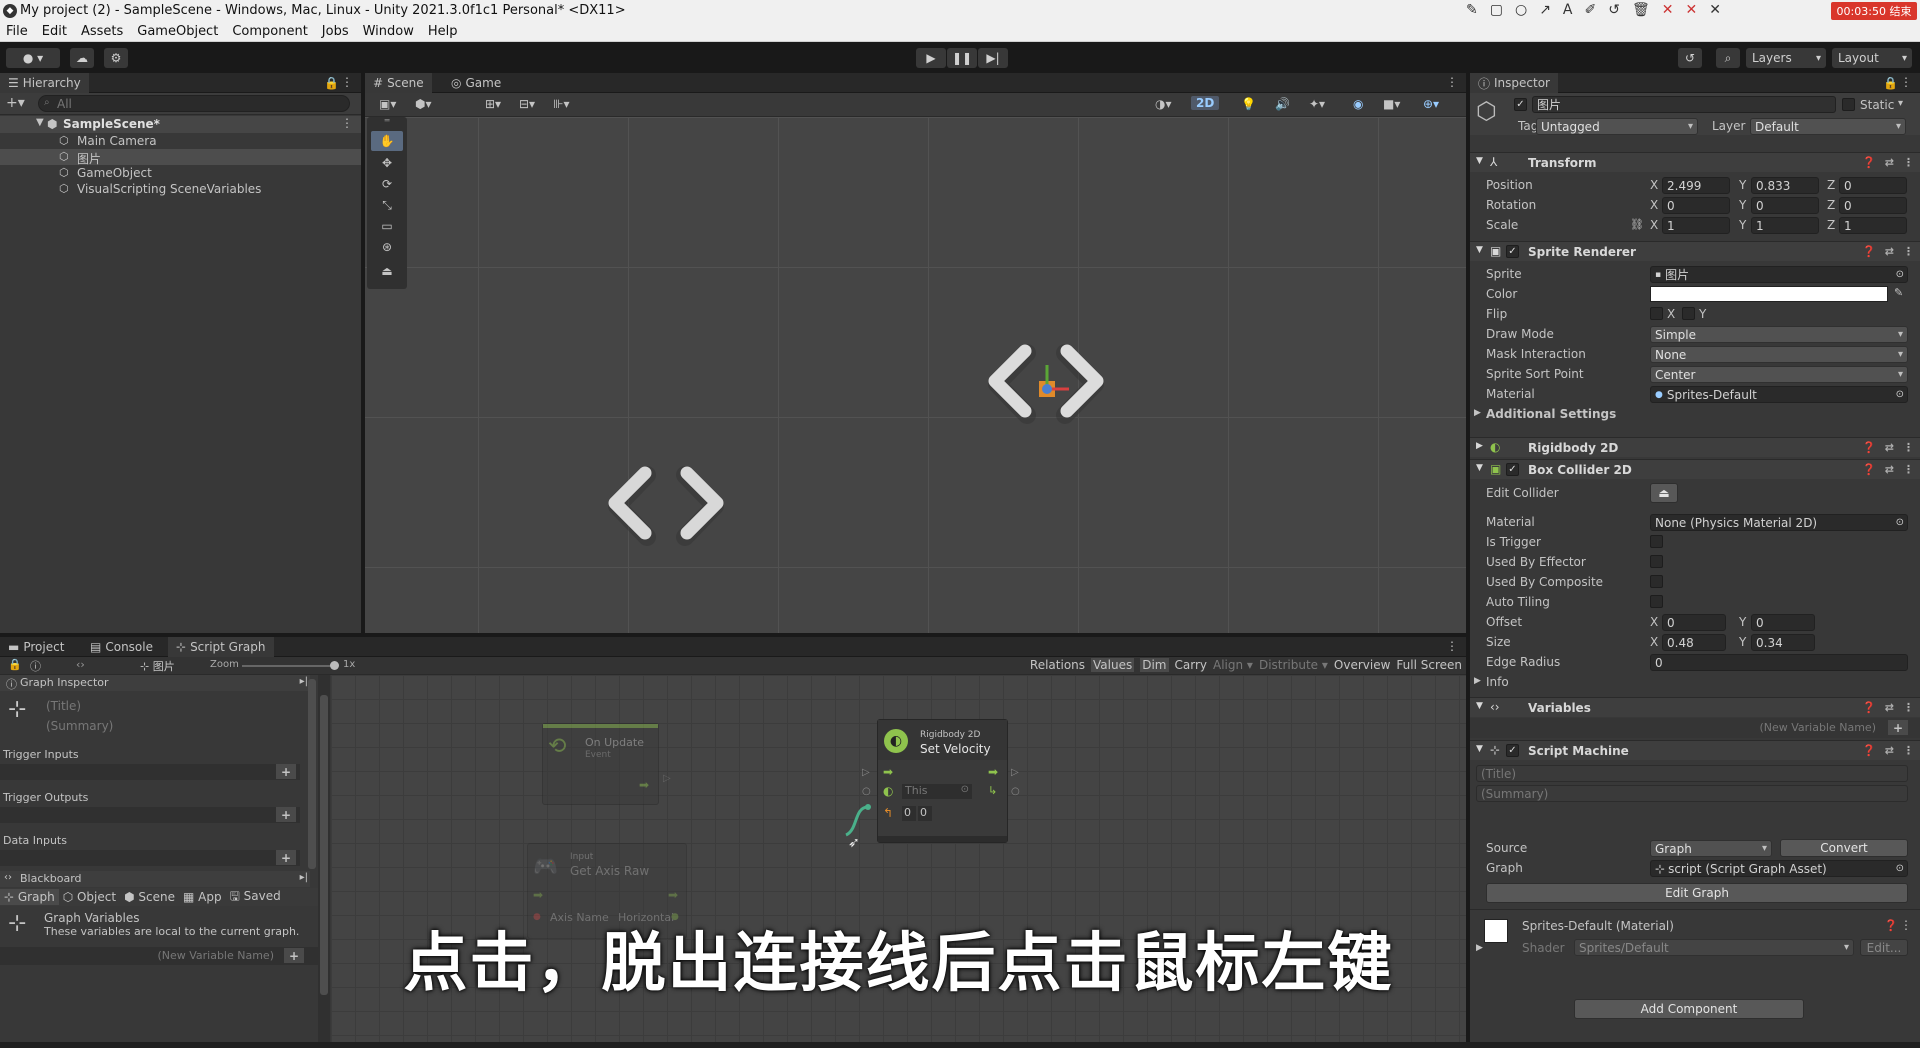 Image resolution: width=1920 pixels, height=1048 pixels. What do you see at coordinates (1429, 665) in the screenshot?
I see `fullscreen-button: Full Screen` at bounding box center [1429, 665].